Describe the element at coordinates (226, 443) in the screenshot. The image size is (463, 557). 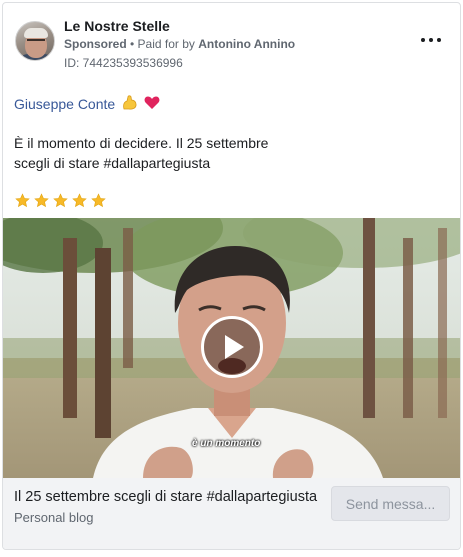
I see `video-caption: è un momento` at that location.